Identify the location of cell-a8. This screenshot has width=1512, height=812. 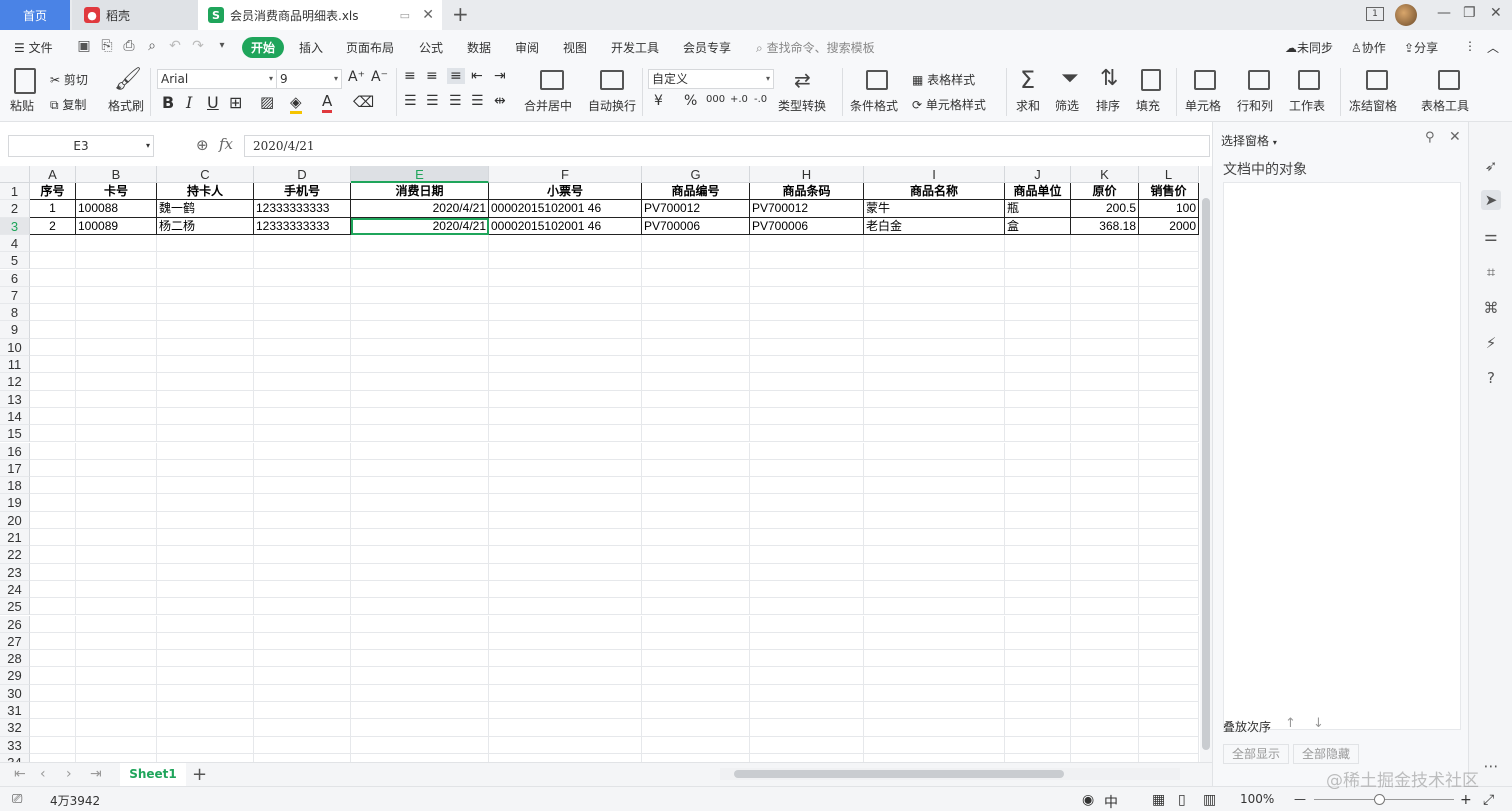
(53, 313).